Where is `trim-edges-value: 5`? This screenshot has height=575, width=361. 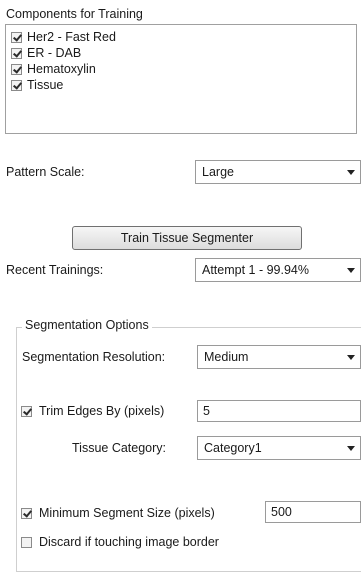
trim-edges-value: 5 is located at coordinates (206, 411).